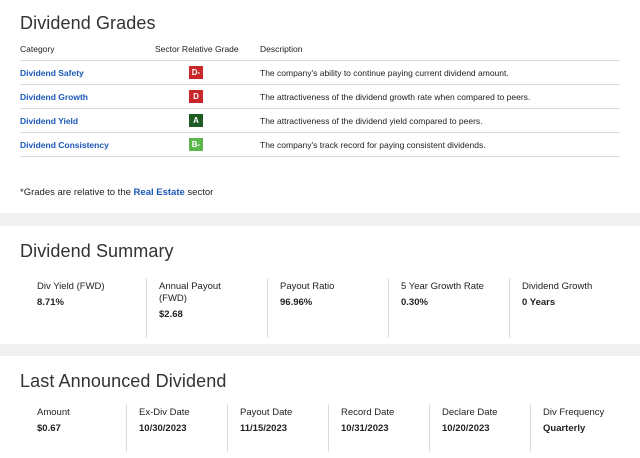  What do you see at coordinates (52, 73) in the screenshot?
I see `category-link-dividend-safety: Dividend Safety` at bounding box center [52, 73].